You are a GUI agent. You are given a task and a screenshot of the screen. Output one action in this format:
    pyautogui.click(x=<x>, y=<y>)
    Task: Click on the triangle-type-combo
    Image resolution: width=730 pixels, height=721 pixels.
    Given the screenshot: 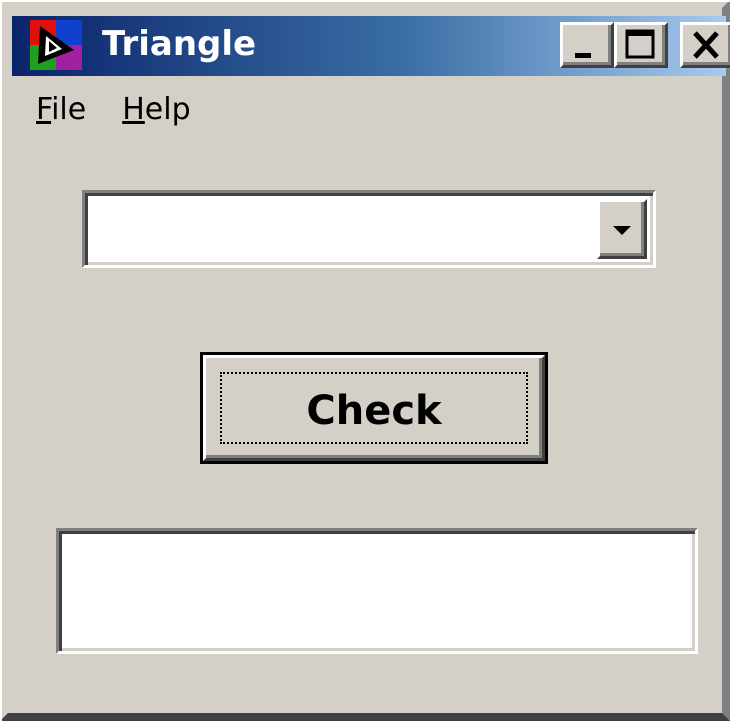 What is the action you would take?
    pyautogui.click(x=369, y=229)
    